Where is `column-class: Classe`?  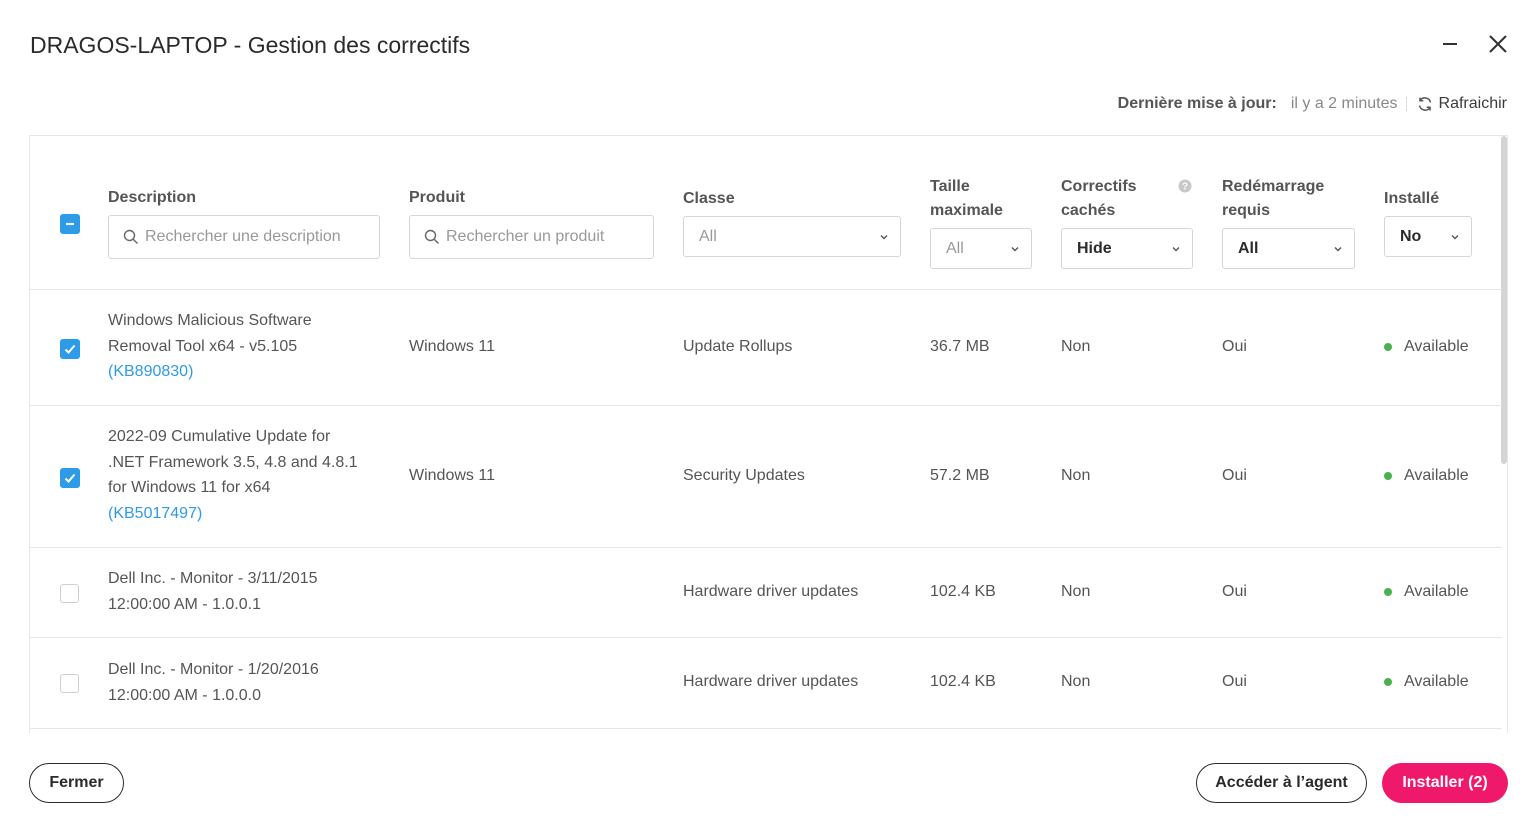 column-class: Classe is located at coordinates (709, 199).